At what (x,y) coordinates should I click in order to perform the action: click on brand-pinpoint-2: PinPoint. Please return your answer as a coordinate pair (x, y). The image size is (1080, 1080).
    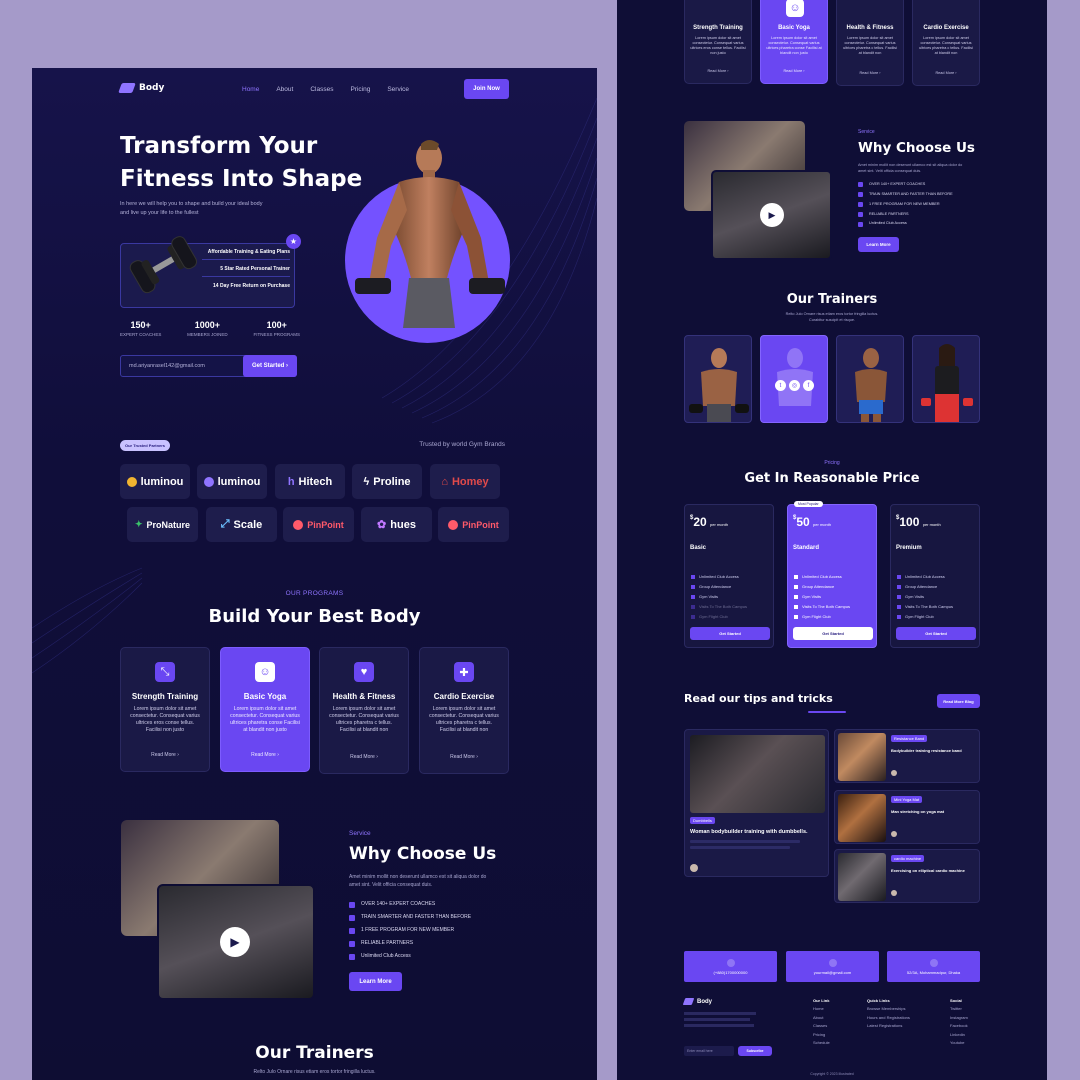
    Looking at the image, I should click on (473, 524).